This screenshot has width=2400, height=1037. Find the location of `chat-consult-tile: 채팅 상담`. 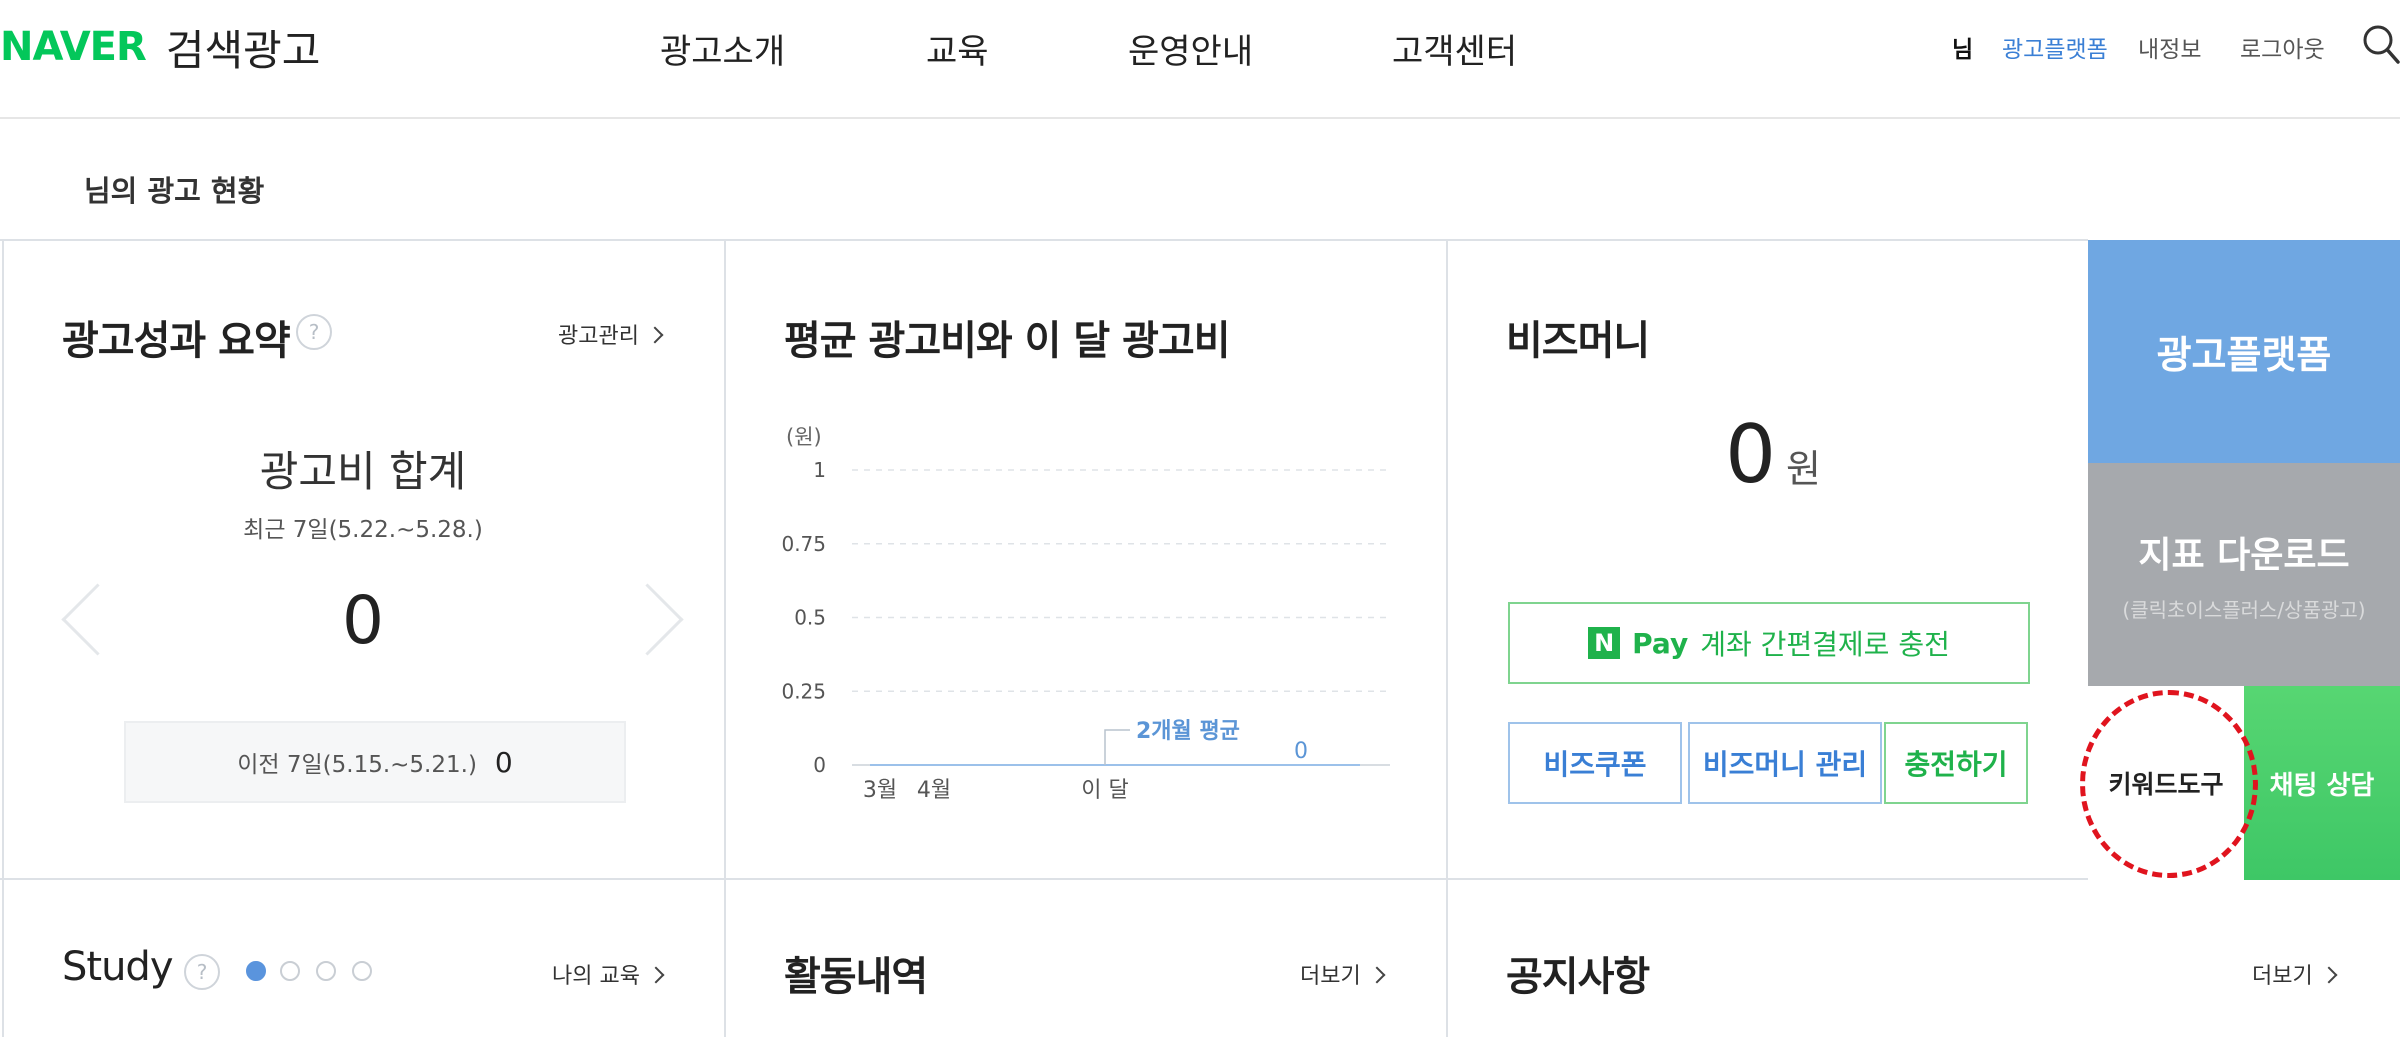

chat-consult-tile: 채팅 상담 is located at coordinates (2322, 783).